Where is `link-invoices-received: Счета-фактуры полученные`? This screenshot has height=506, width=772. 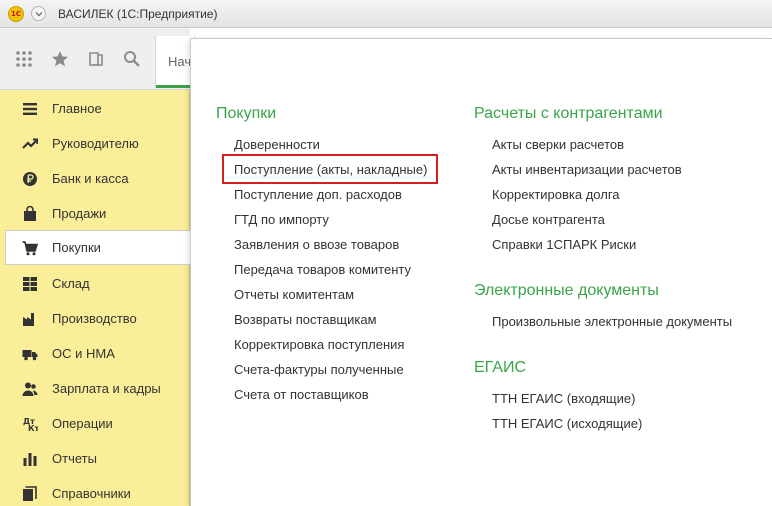
link-invoices-received: Счета-фактуры полученные is located at coordinates (319, 369).